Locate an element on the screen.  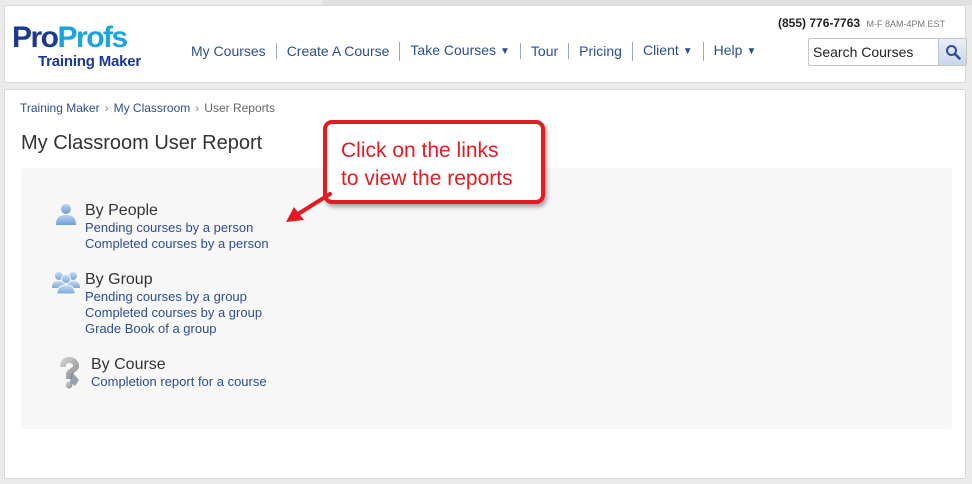
nav-tour: Tour is located at coordinates (543, 51).